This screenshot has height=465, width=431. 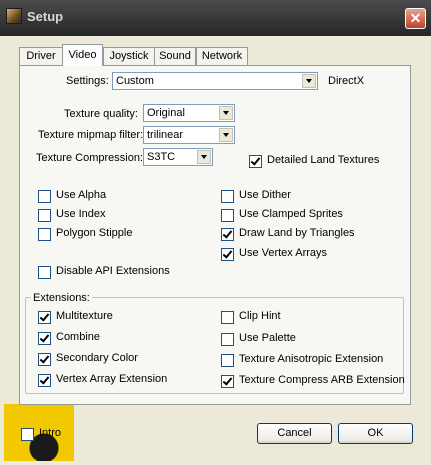 What do you see at coordinates (112, 379) in the screenshot?
I see `vertex-array-extension-label: Vertex Array Extension` at bounding box center [112, 379].